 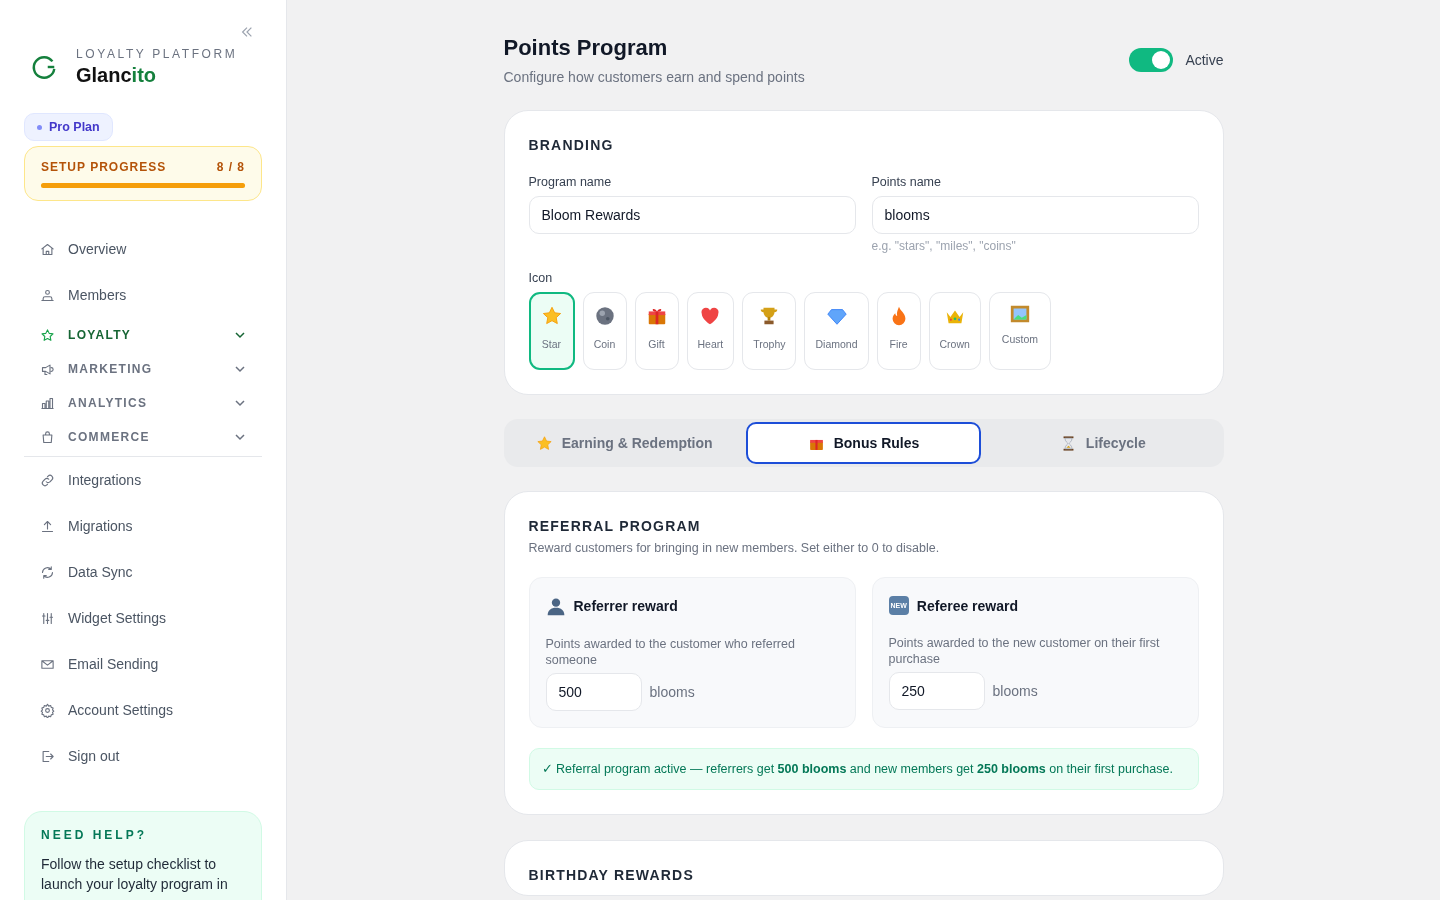 What do you see at coordinates (967, 605) in the screenshot?
I see `reward-title: Referee reward` at bounding box center [967, 605].